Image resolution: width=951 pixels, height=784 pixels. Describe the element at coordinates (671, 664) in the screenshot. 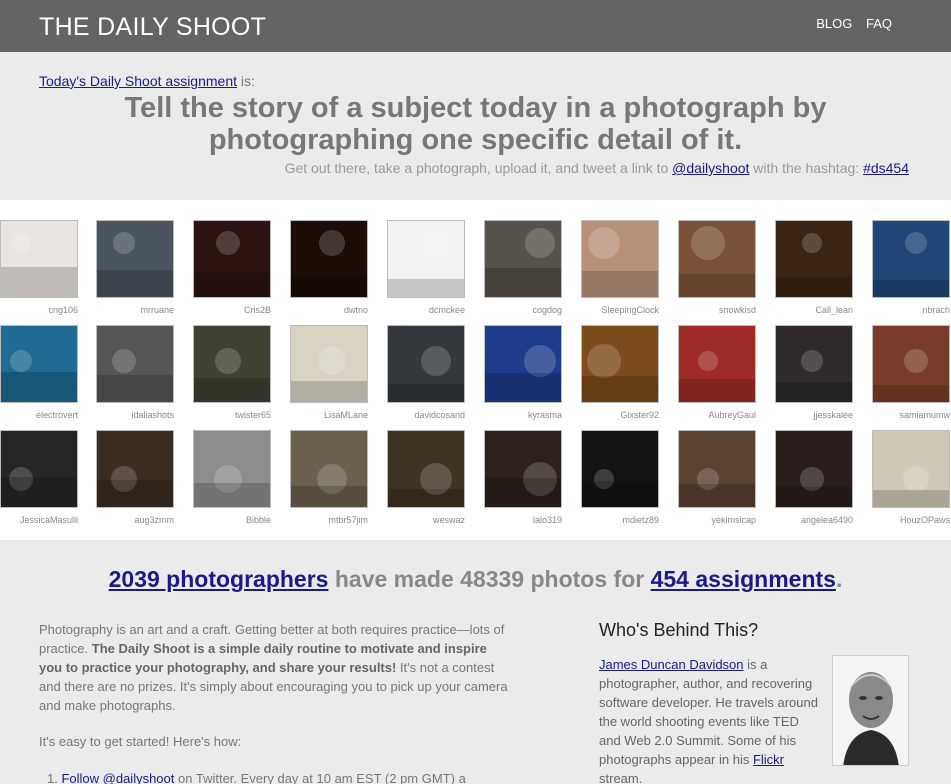

I see `author-link: James Duncan Davidson` at that location.